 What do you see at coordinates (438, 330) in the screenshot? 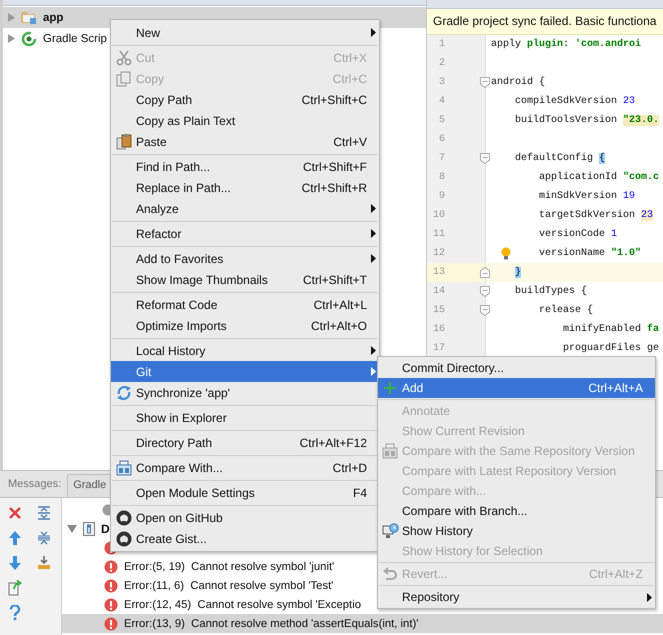
I see `line-number: 16` at bounding box center [438, 330].